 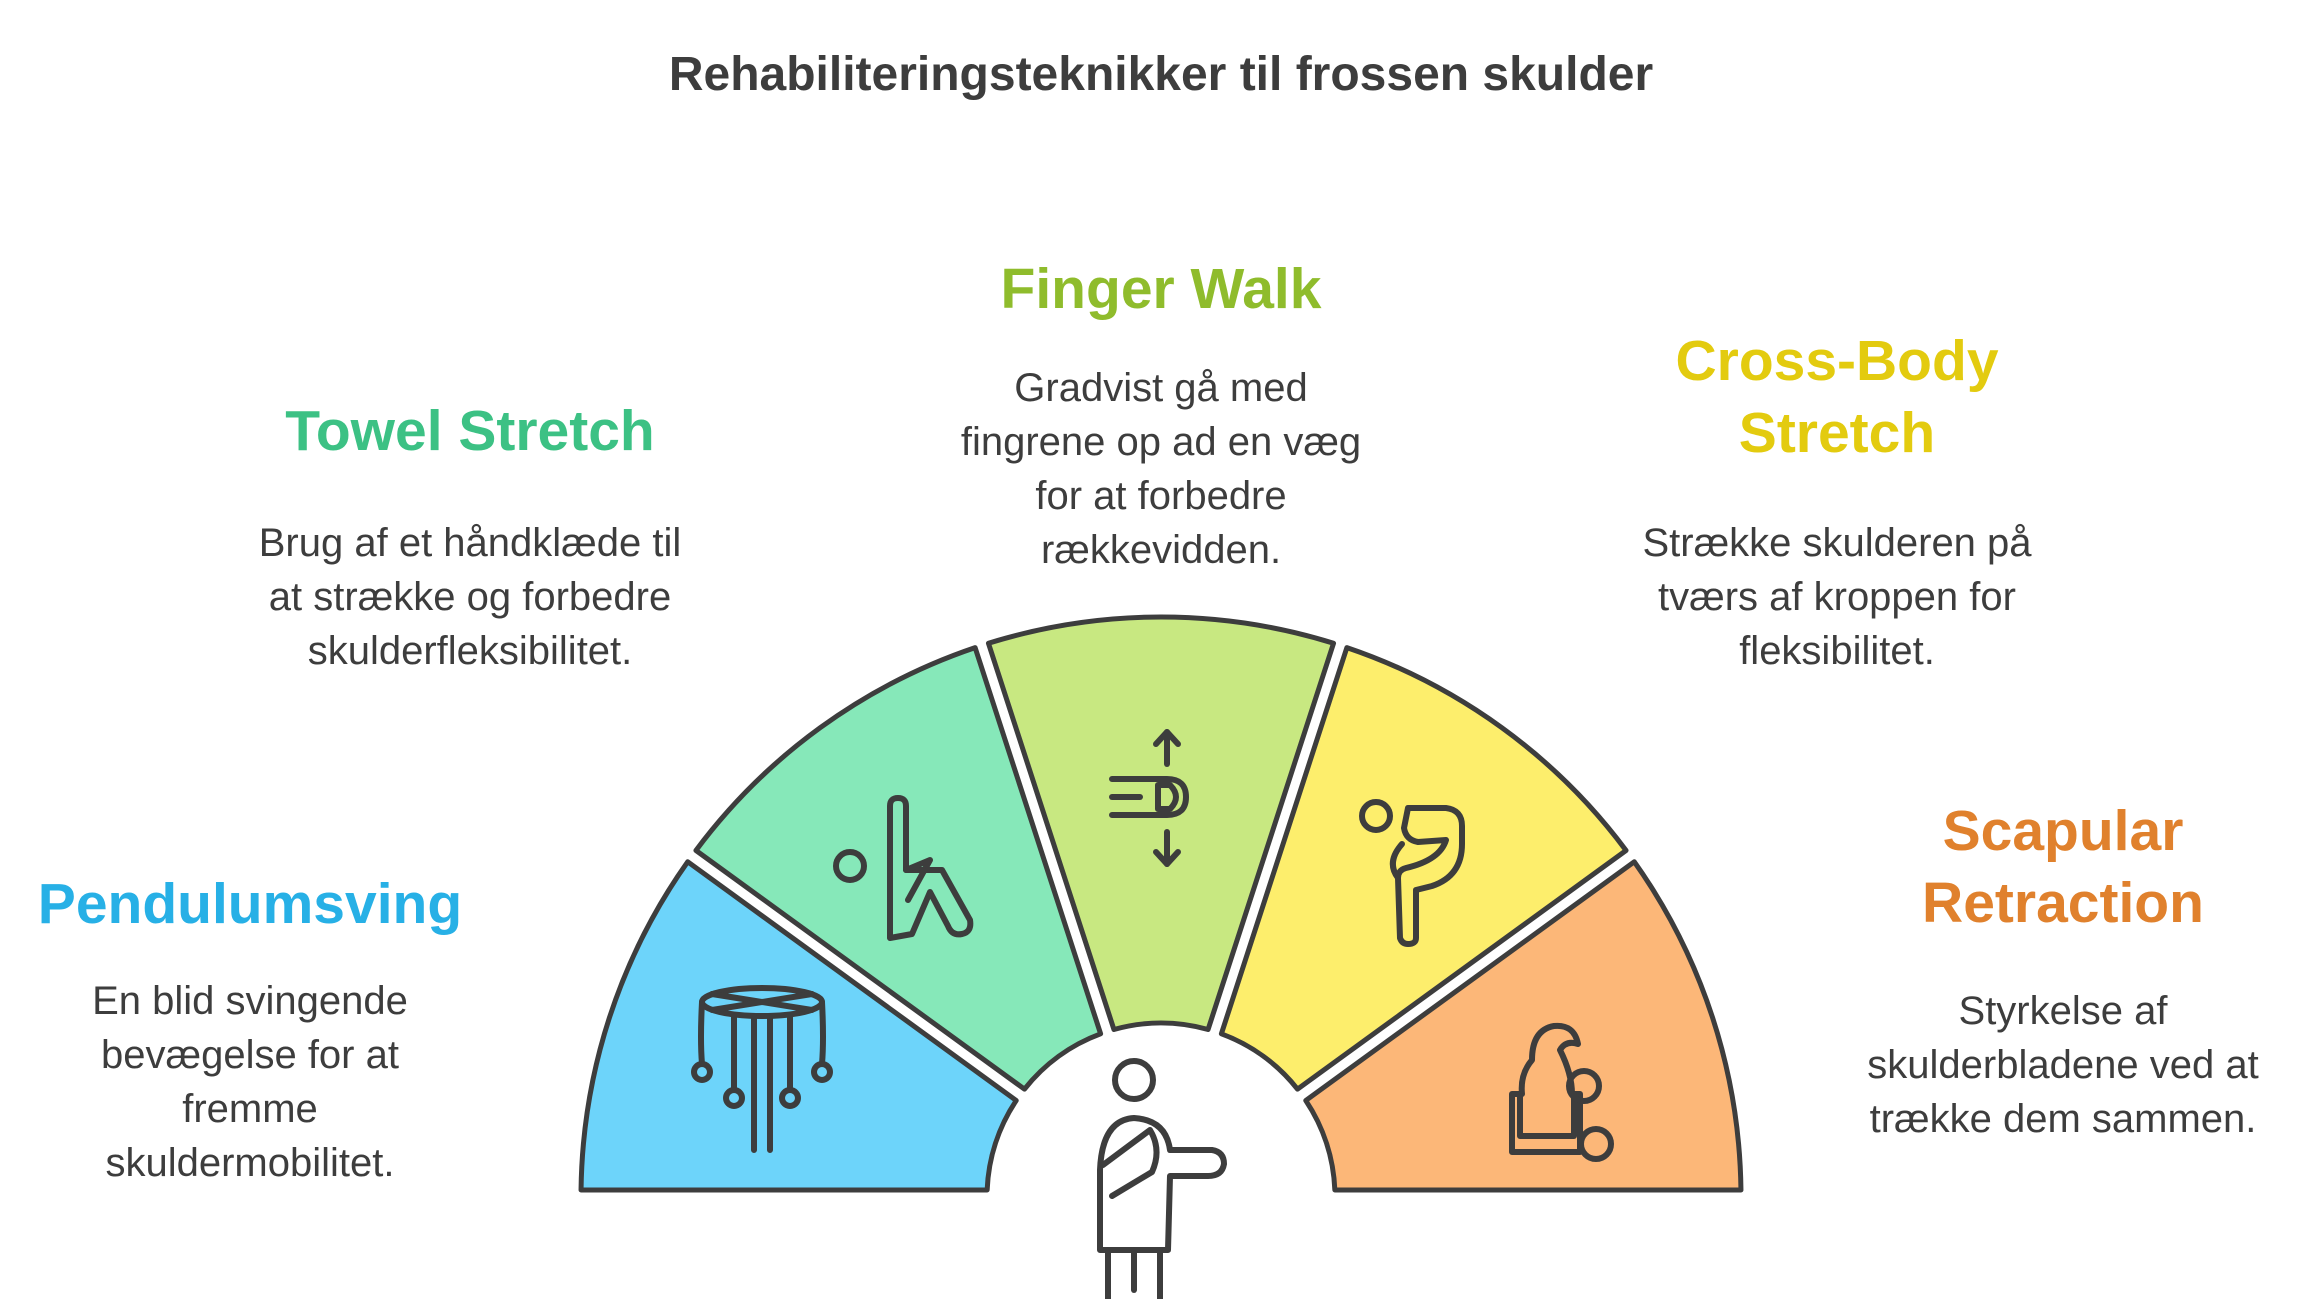 What do you see at coordinates (2063, 903) in the screenshot?
I see `segment-5-heading: Retraction` at bounding box center [2063, 903].